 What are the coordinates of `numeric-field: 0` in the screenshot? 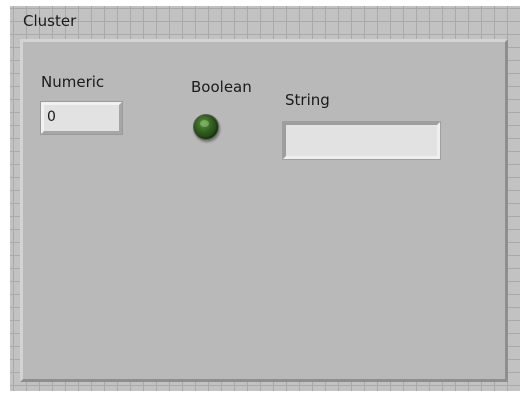 It's located at (81, 118).